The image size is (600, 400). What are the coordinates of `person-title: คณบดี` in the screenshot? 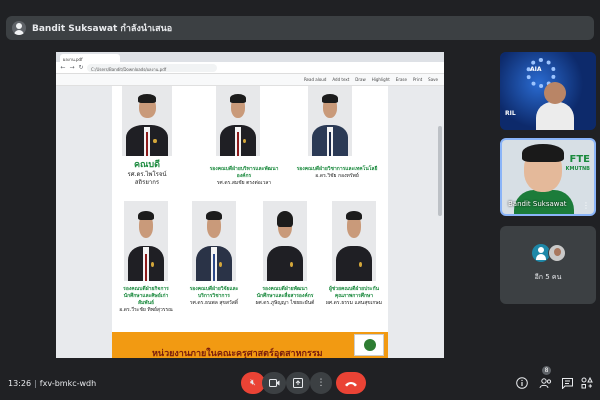 It's located at (147, 165).